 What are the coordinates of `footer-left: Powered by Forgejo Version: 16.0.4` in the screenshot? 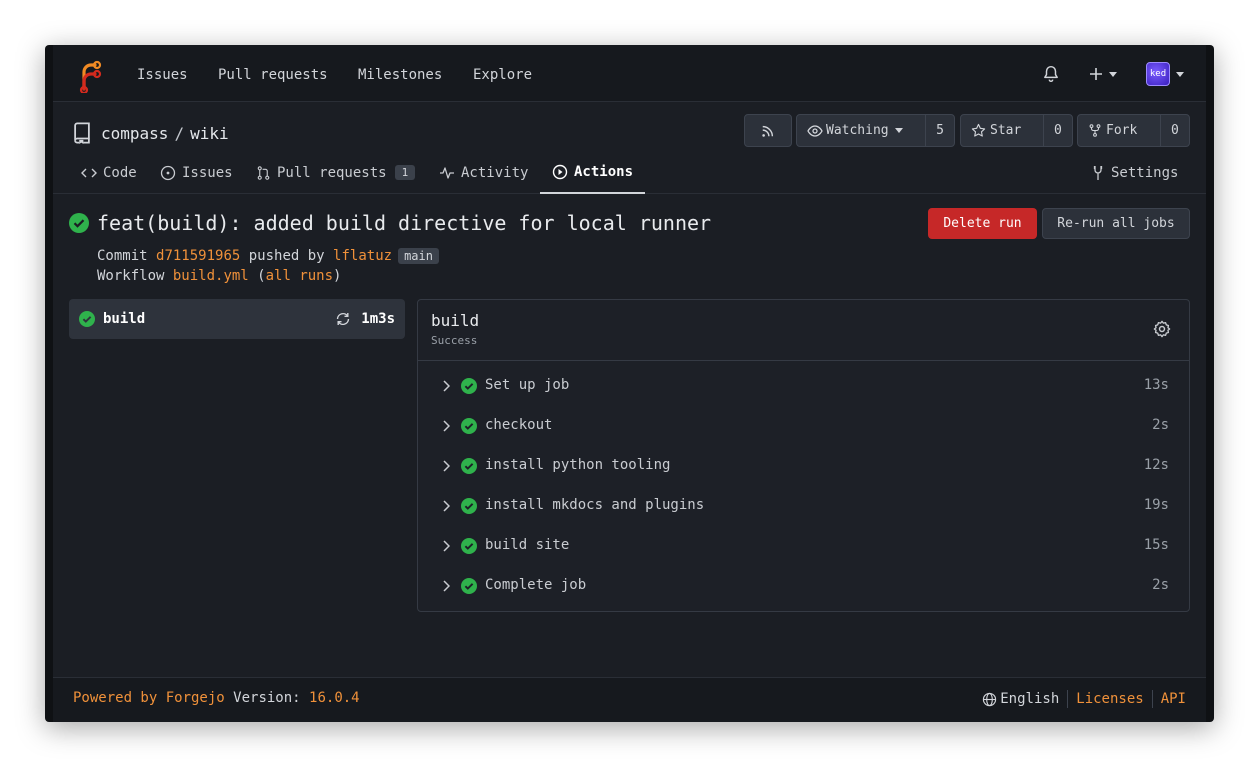 It's located at (216, 698).